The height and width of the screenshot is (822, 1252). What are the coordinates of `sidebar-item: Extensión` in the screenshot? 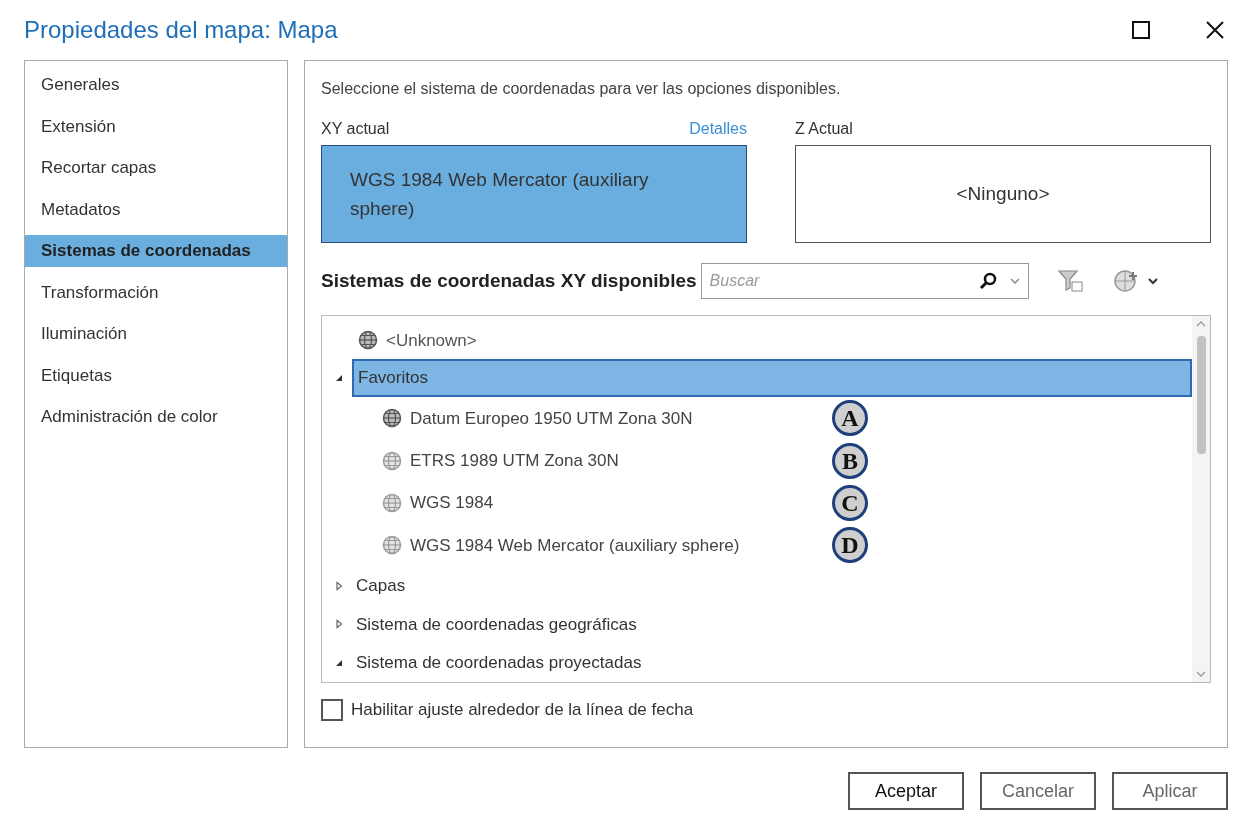 It's located at (156, 126).